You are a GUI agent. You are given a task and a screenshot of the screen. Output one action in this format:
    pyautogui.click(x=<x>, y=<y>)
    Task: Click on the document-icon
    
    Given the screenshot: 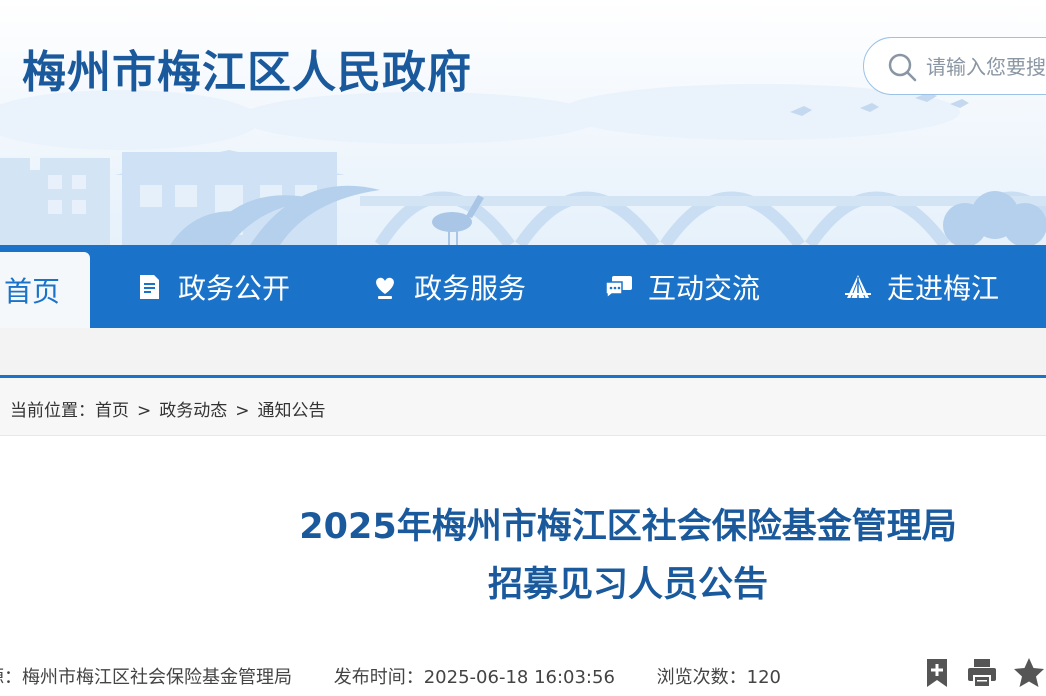 What is the action you would take?
    pyautogui.click(x=149, y=287)
    